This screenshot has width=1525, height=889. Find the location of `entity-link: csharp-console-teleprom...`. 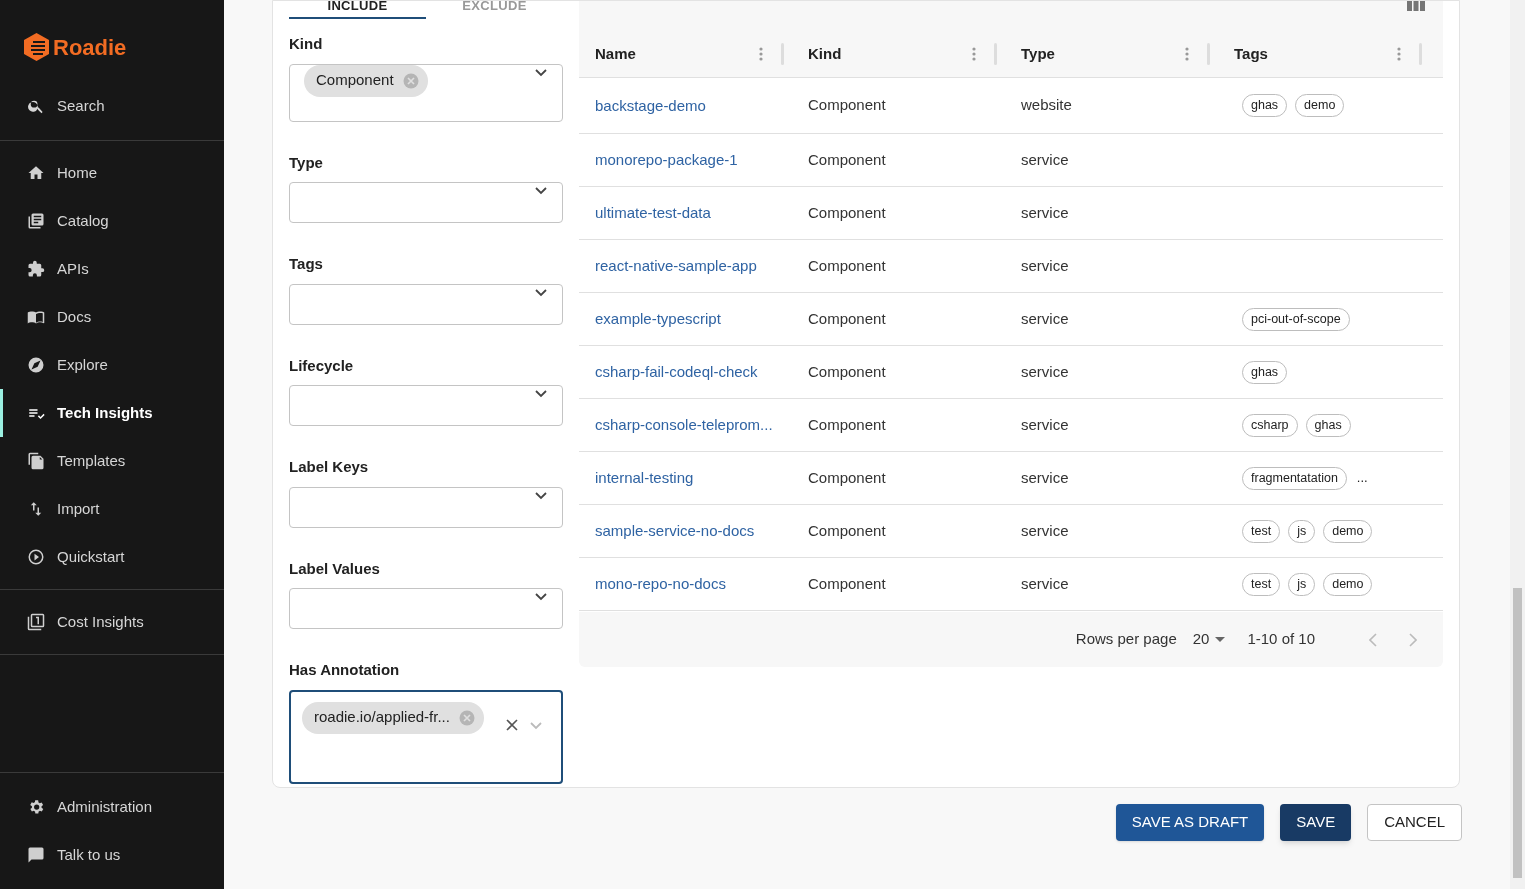

entity-link: csharp-console-teleprom... is located at coordinates (684, 424).